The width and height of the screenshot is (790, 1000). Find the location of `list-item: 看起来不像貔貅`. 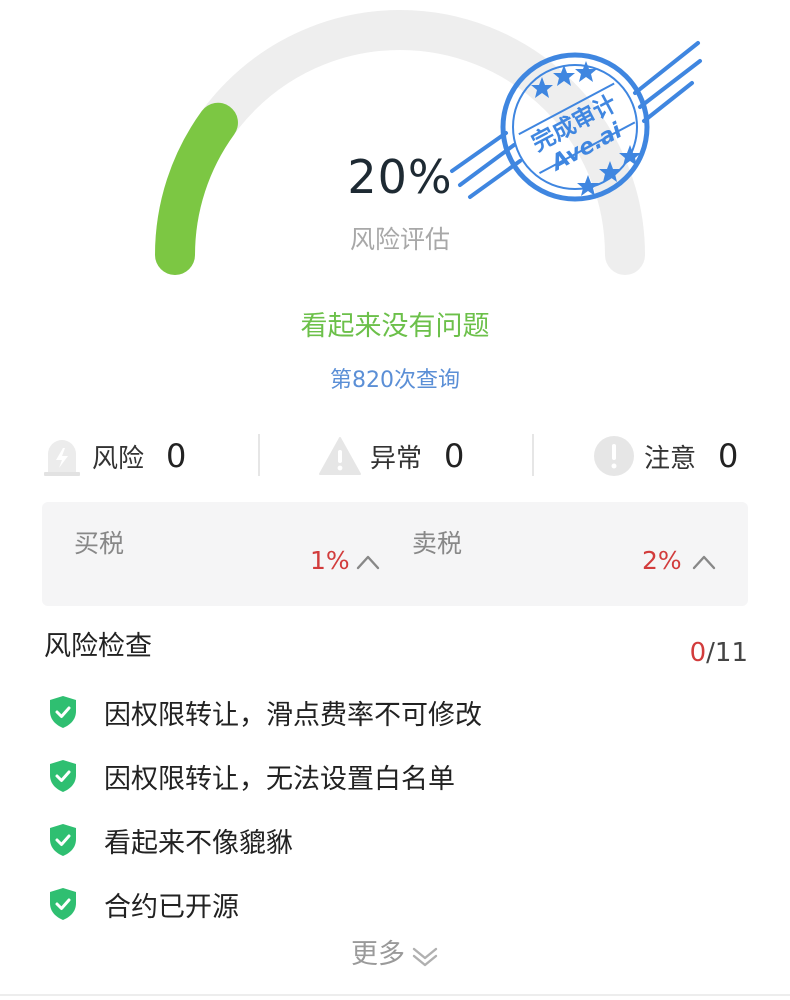

list-item: 看起来不像貔貅 is located at coordinates (398, 840).